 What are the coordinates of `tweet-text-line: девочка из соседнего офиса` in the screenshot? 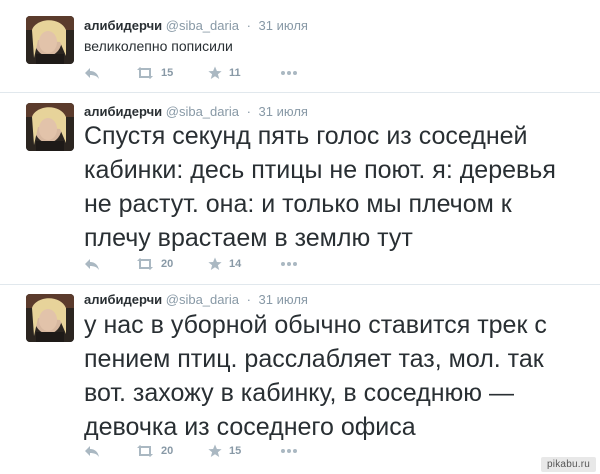 It's located at (250, 427).